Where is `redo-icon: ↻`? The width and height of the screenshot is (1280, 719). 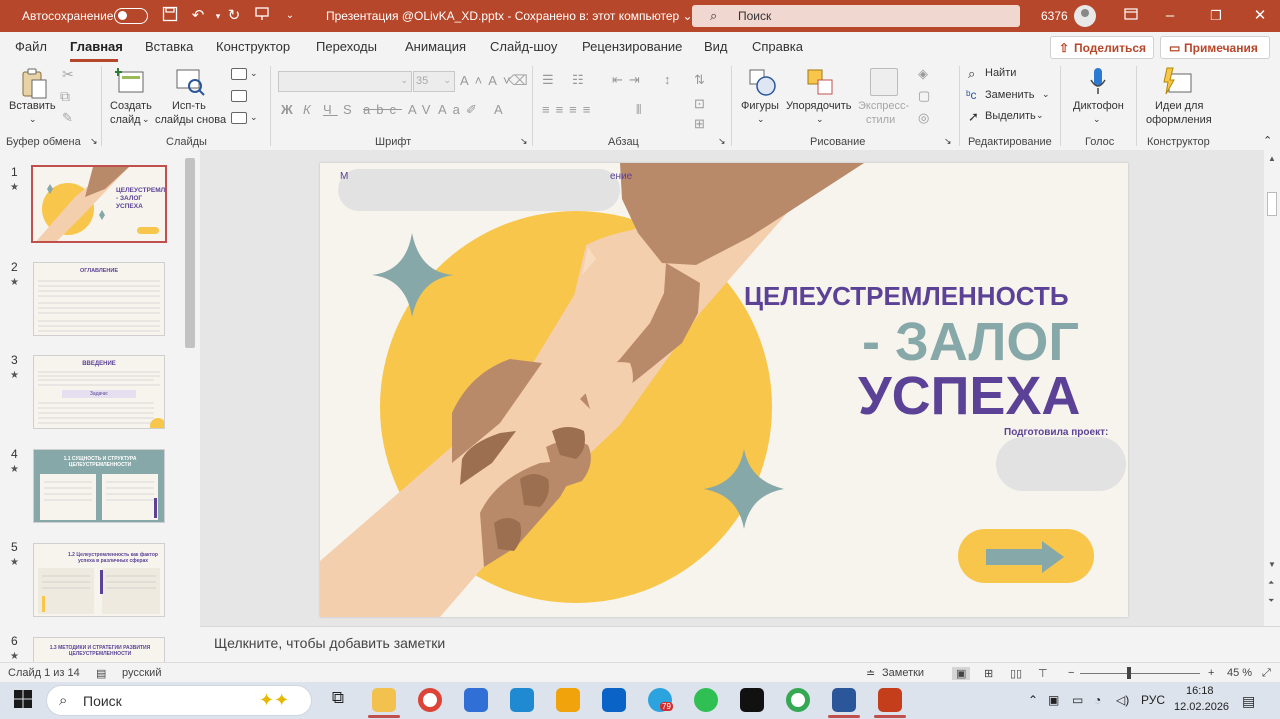
redo-icon: ↻ is located at coordinates (234, 16).